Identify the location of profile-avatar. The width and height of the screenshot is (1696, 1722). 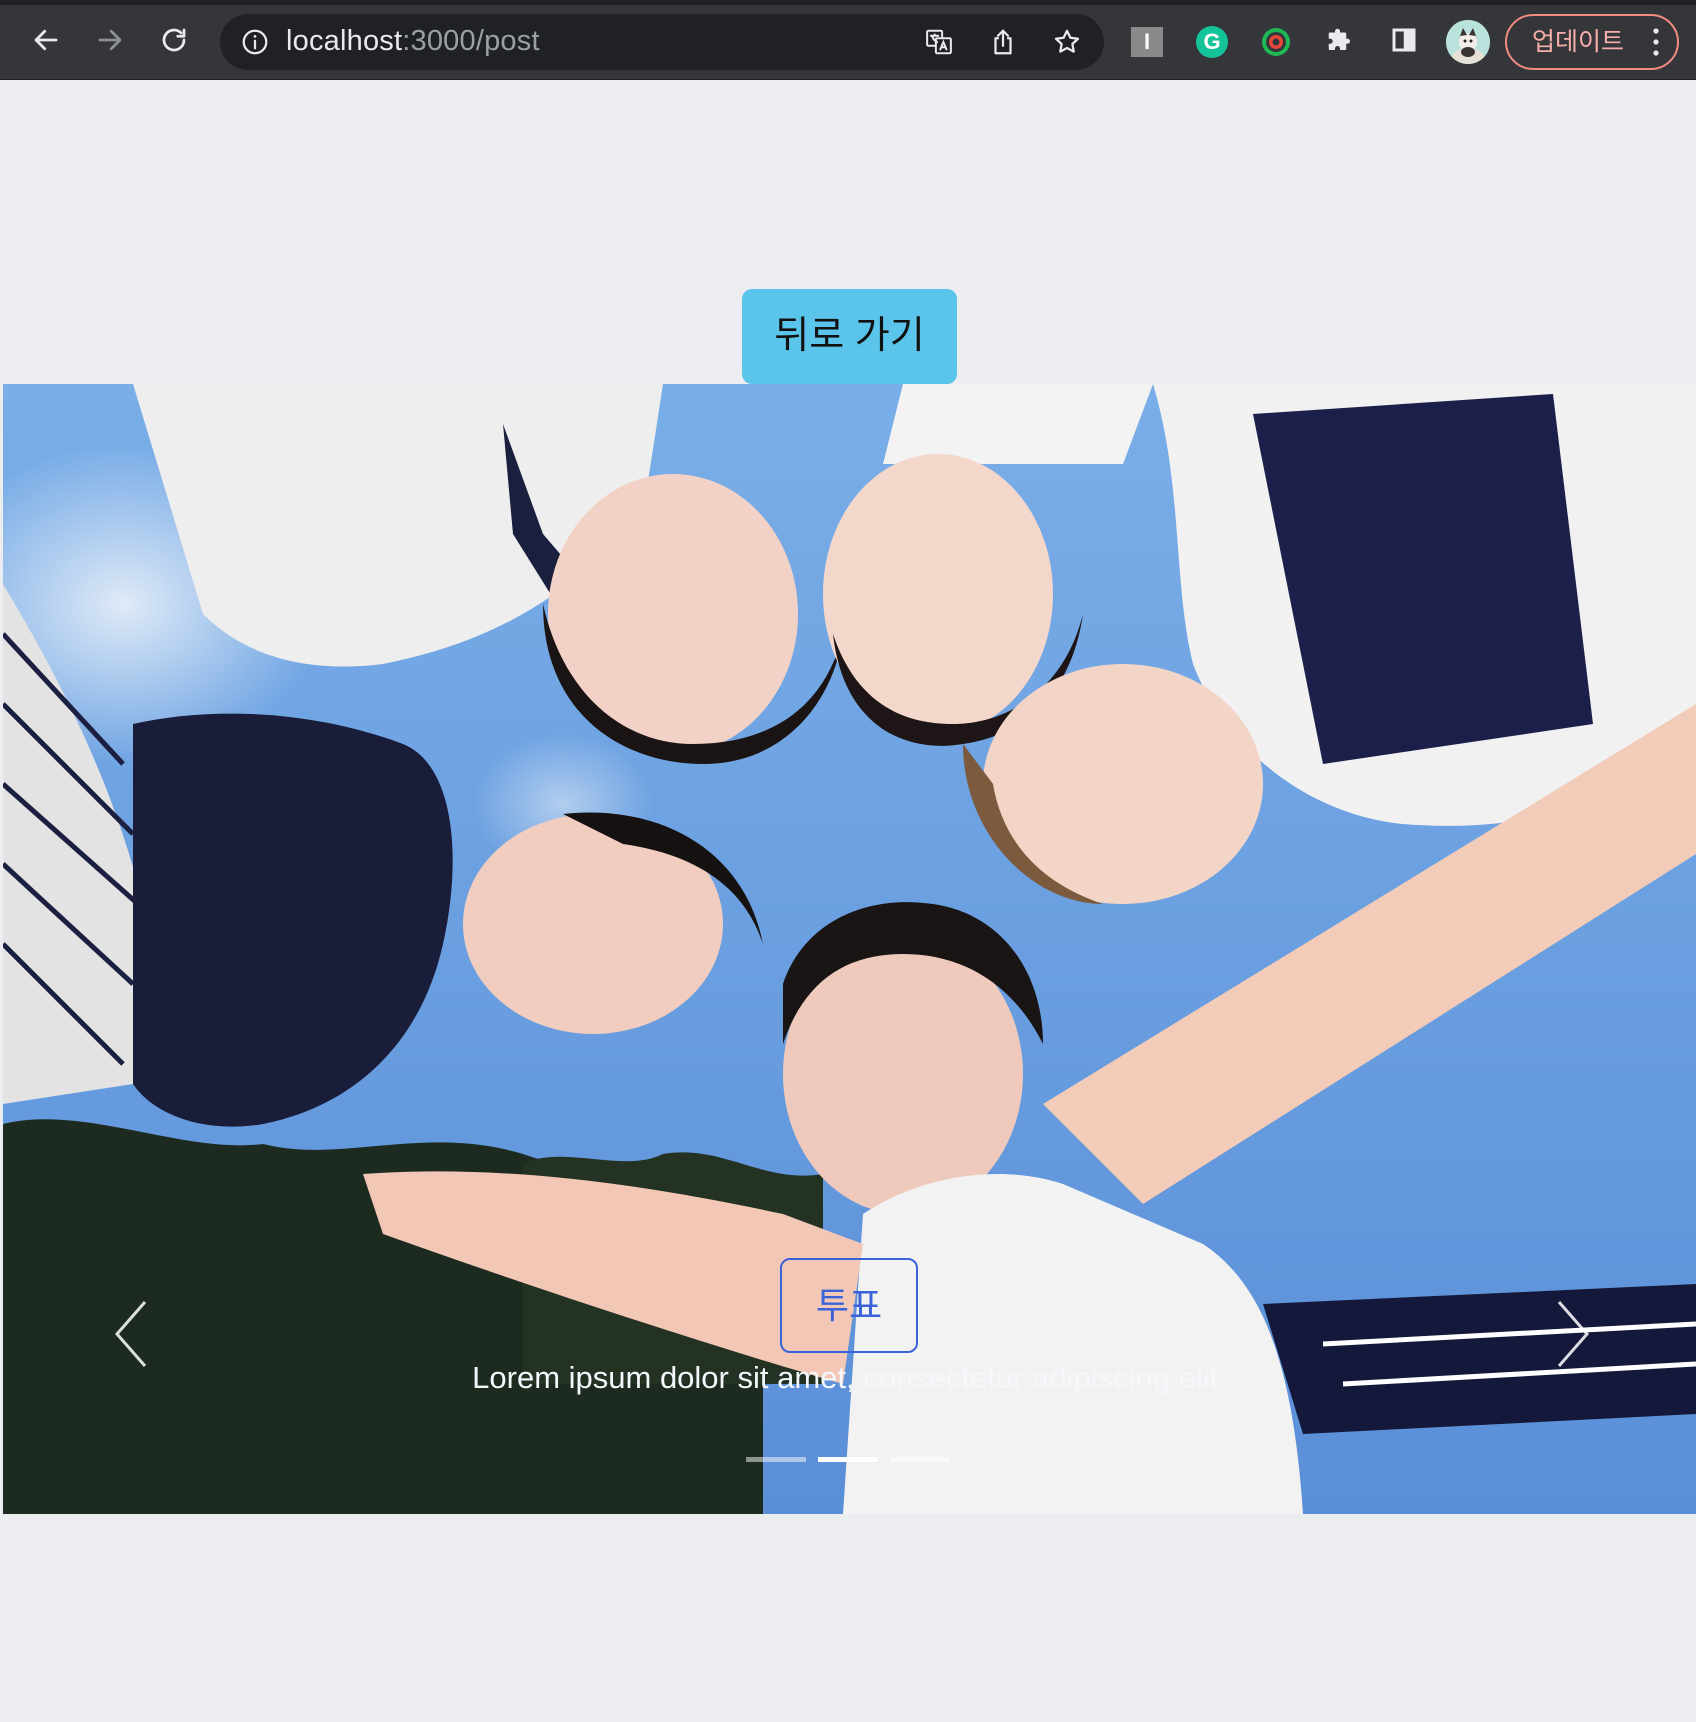
(1468, 42).